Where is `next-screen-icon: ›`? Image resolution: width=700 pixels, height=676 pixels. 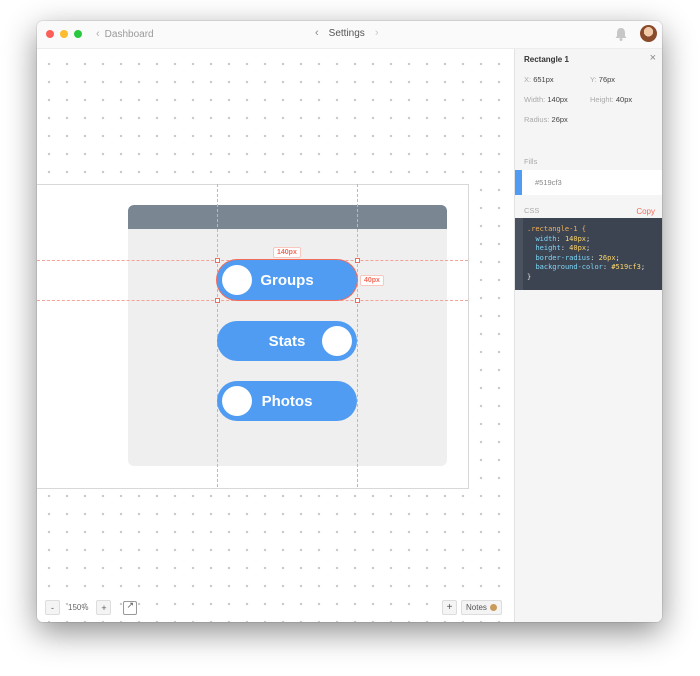
next-screen-icon: › is located at coordinates (377, 33).